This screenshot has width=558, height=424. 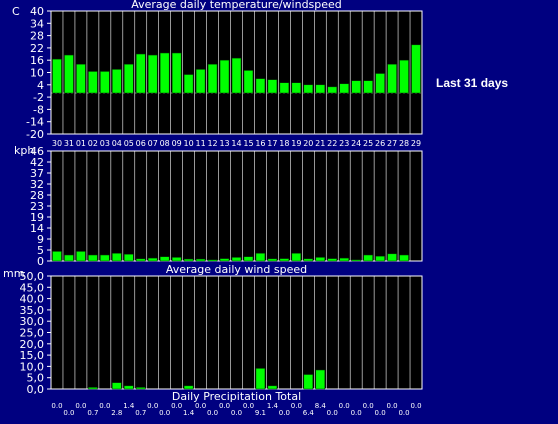 What do you see at coordinates (472, 83) in the screenshot?
I see `period-label: Last 31 days` at bounding box center [472, 83].